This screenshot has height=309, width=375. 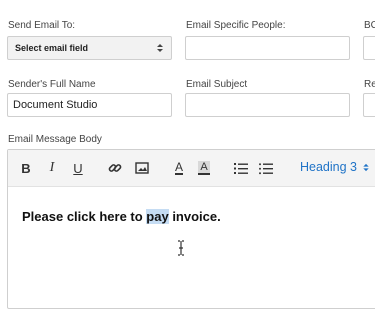 I want to click on selected-text: pay, so click(x=157, y=216).